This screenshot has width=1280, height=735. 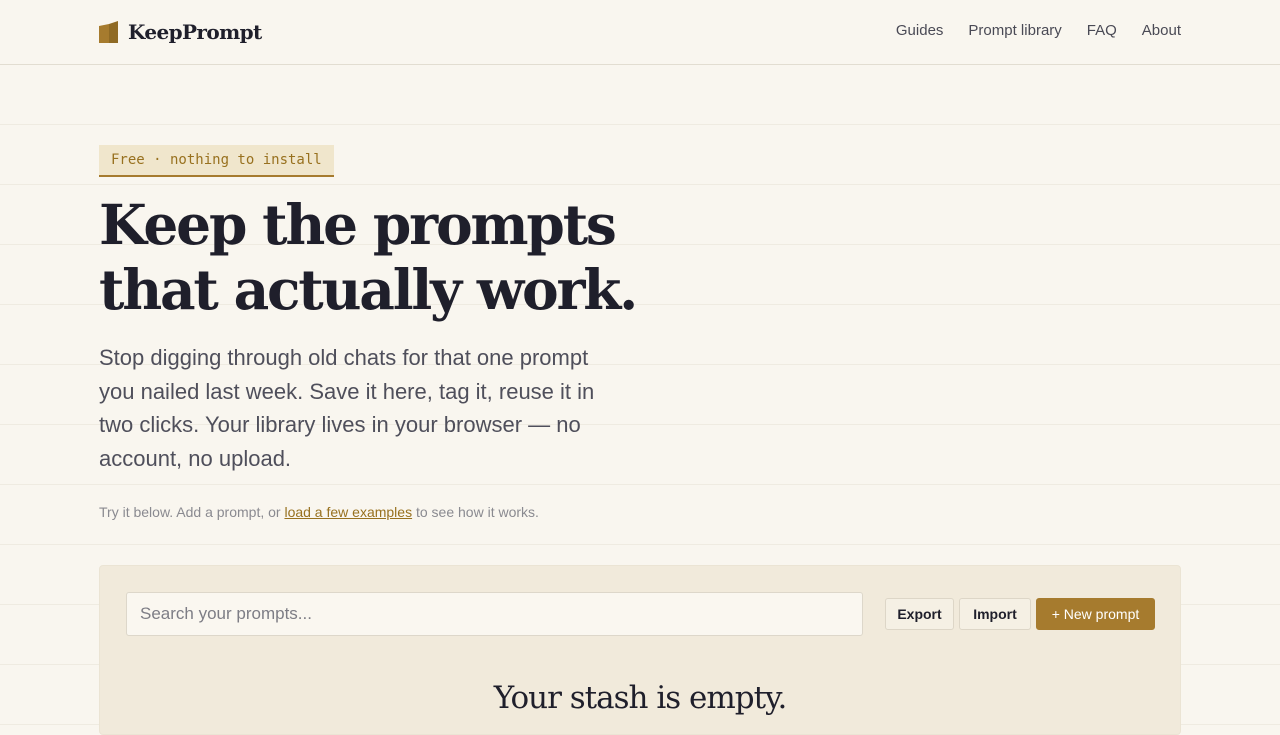 I want to click on nav-link-faq: FAQ, so click(x=1102, y=31).